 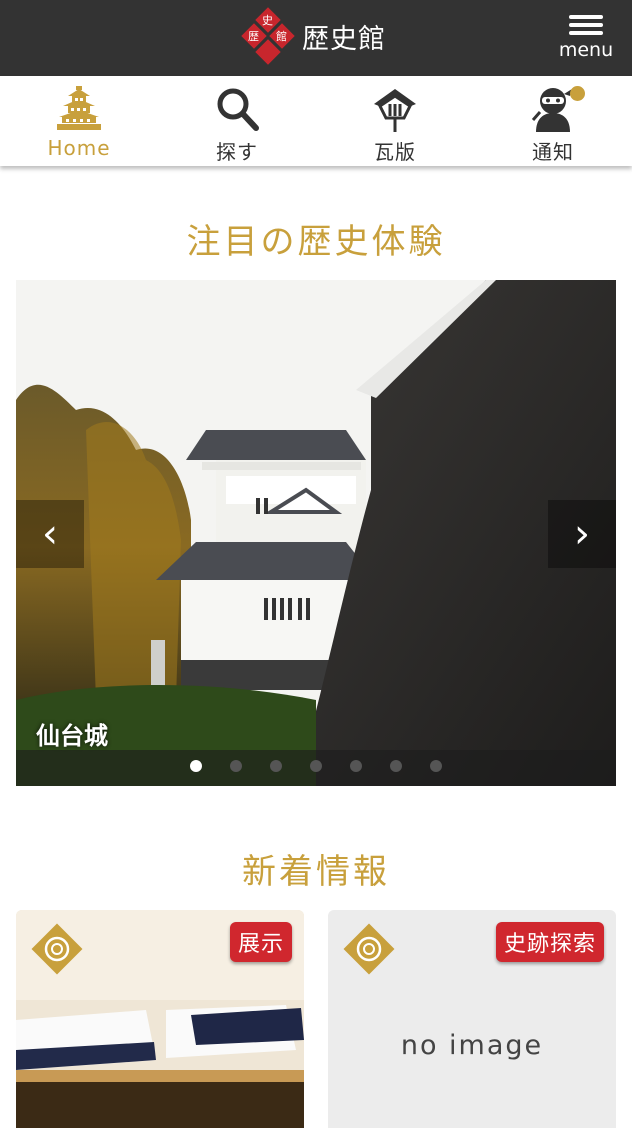 I want to click on hamburger-icon, so click(x=586, y=17).